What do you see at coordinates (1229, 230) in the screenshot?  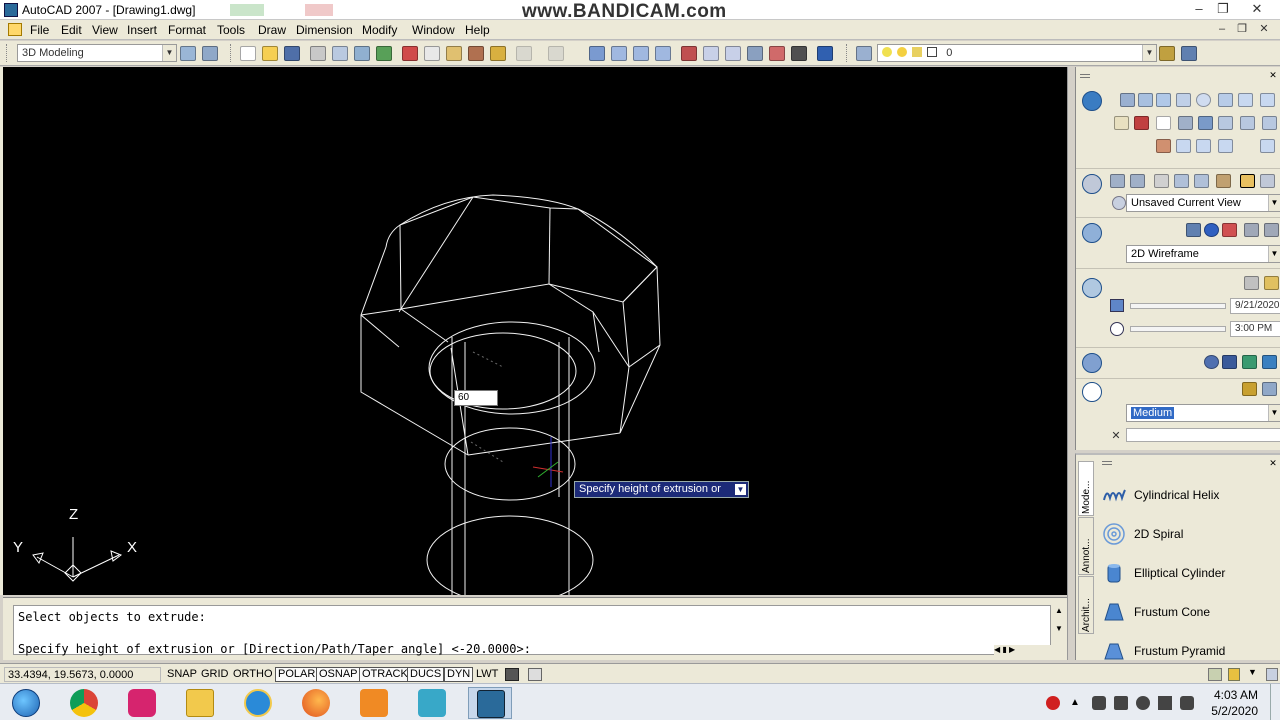 I see `conceptual-style-icon` at bounding box center [1229, 230].